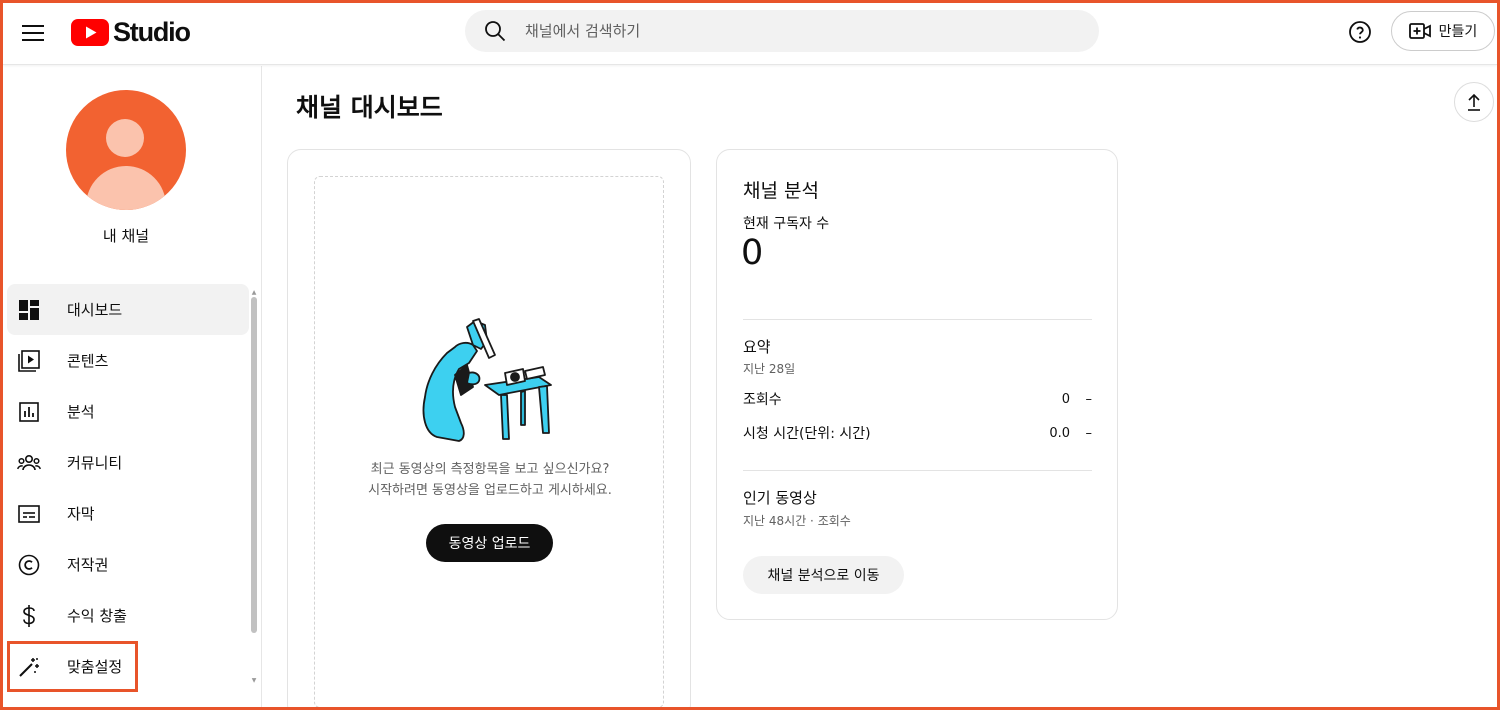  What do you see at coordinates (823, 575) in the screenshot?
I see `go-to-analytics-button: 채널 분석으로 이동` at bounding box center [823, 575].